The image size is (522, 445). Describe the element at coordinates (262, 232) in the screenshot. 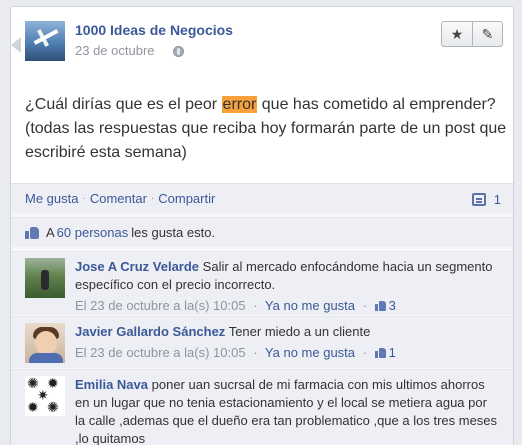

I see `likes-summary: A 60 personas les gusta esto.` at that location.